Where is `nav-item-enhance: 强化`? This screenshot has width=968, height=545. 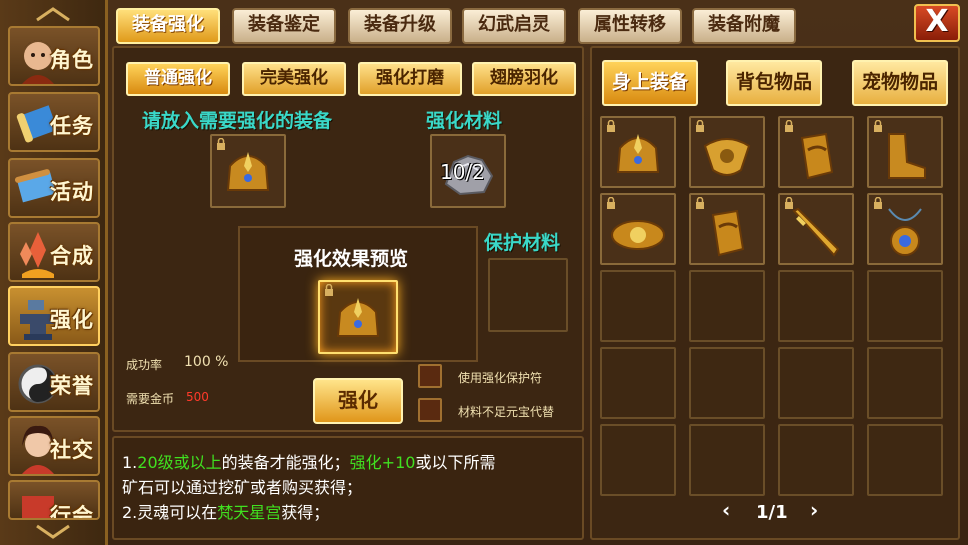
nav-item-enhance: 强化 is located at coordinates (54, 316).